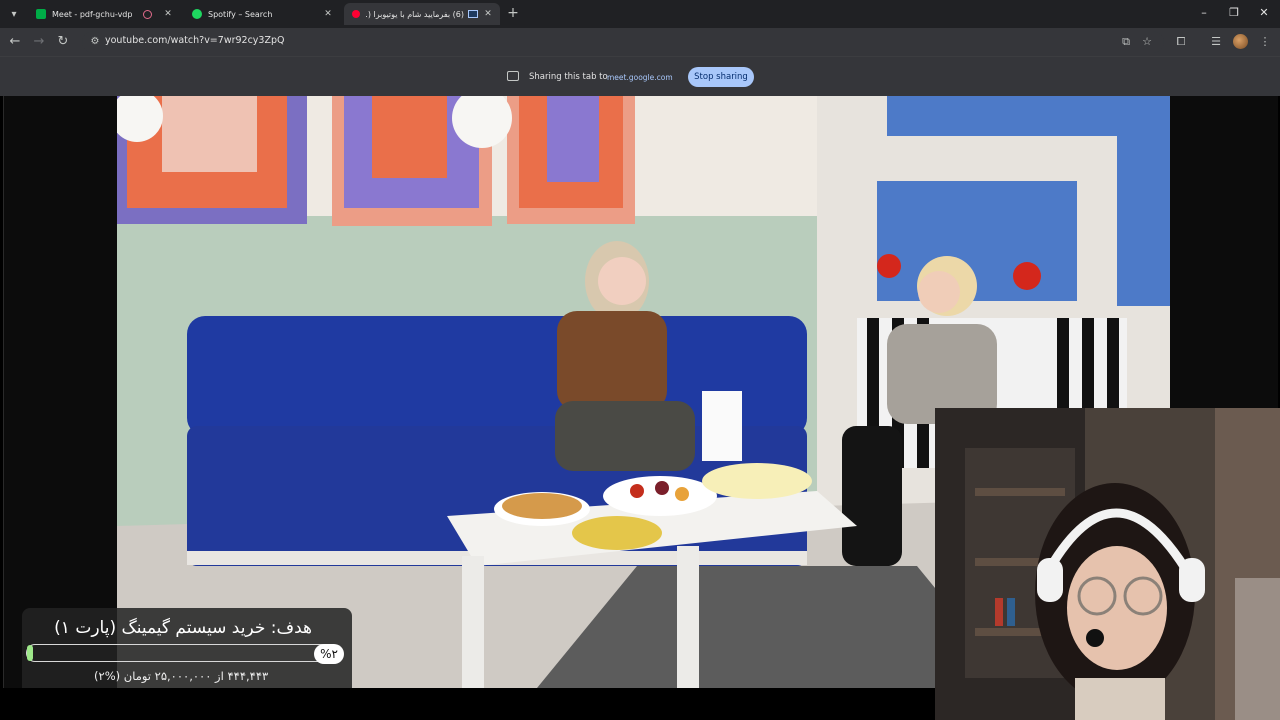 This screenshot has height=720, width=1280. What do you see at coordinates (30, 653) in the screenshot?
I see `goal-progress-fill` at bounding box center [30, 653].